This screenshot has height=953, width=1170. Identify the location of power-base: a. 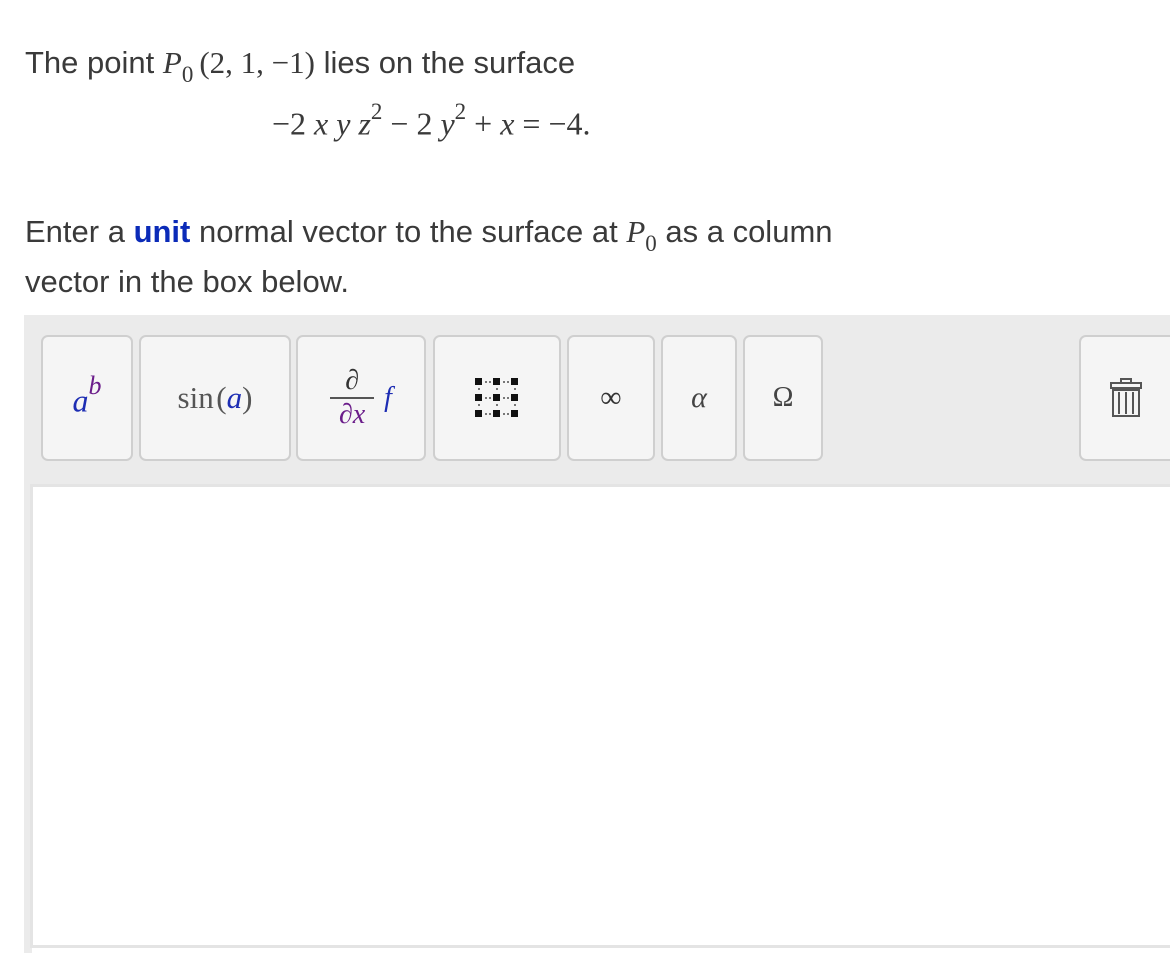
(80, 400).